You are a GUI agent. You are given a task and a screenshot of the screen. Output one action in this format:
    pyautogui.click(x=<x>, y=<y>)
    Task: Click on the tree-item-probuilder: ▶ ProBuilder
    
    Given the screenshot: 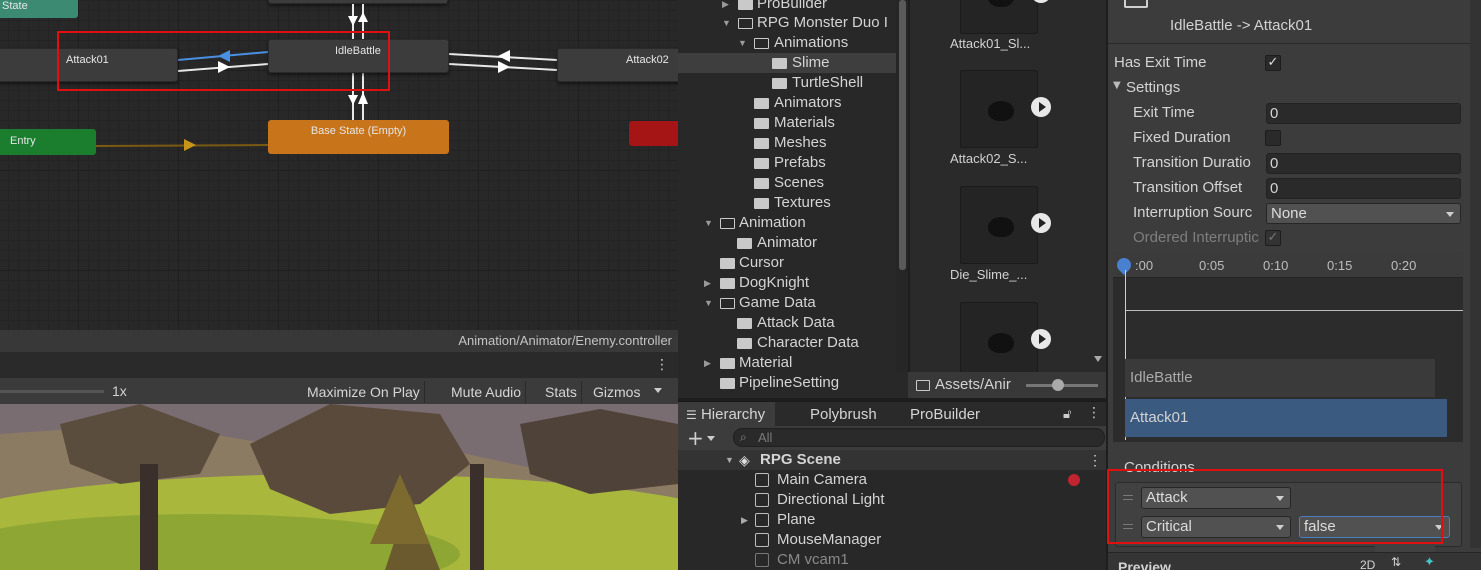 What is the action you would take?
    pyautogui.click(x=793, y=7)
    